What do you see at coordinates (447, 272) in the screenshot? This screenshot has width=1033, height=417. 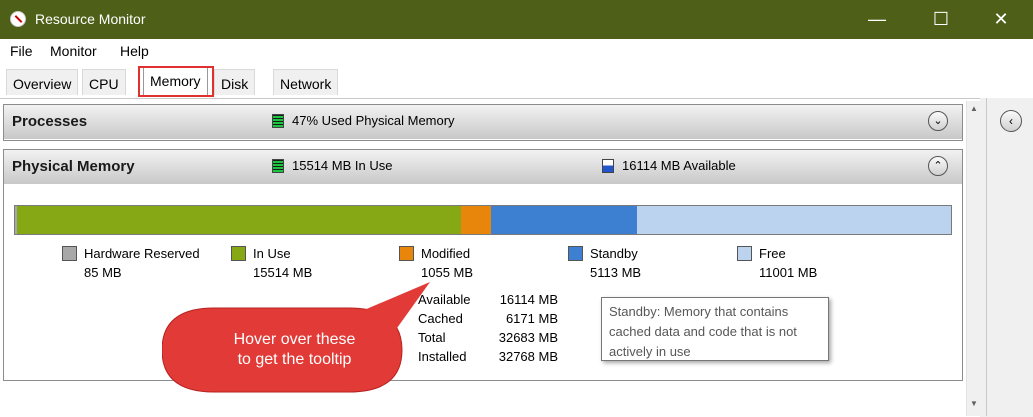 I see `legend-value: 1055 MB` at bounding box center [447, 272].